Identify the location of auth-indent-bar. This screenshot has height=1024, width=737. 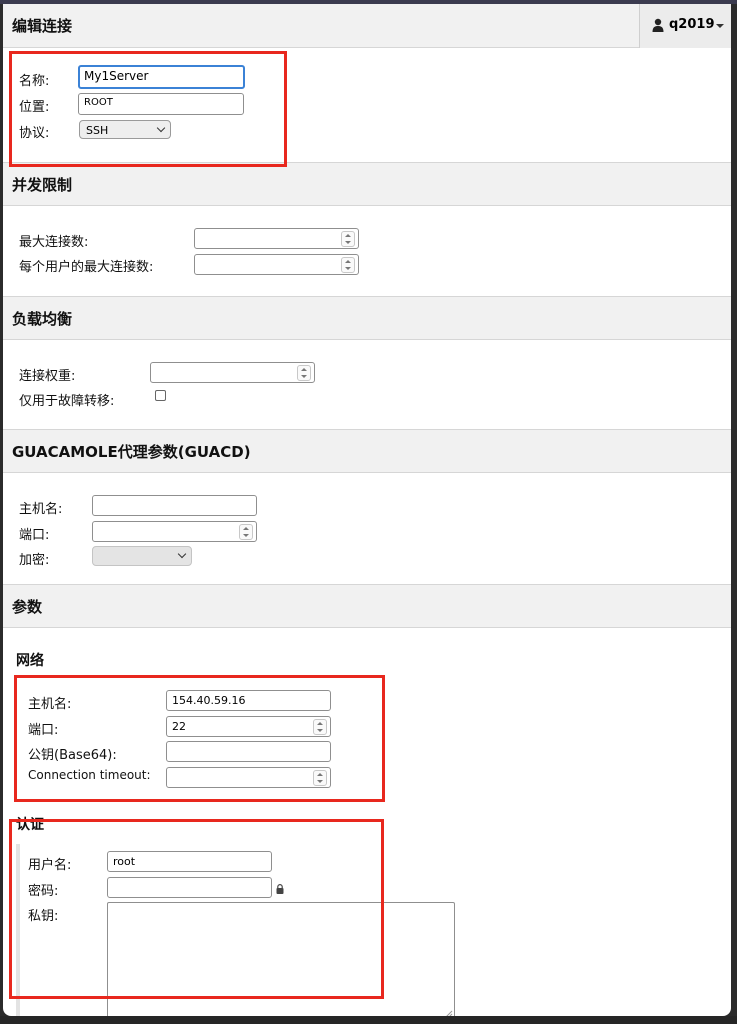
(18, 930).